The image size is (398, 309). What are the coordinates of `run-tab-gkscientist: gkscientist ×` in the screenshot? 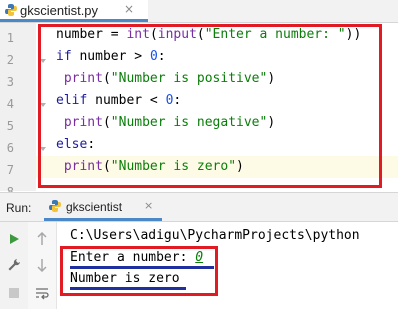 It's located at (103, 207).